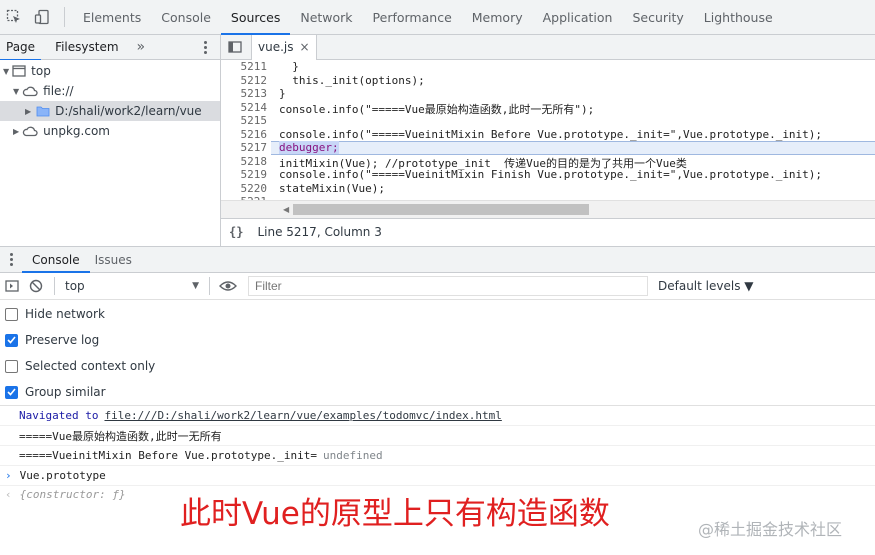 This screenshot has width=875, height=555. What do you see at coordinates (235, 47) in the screenshot?
I see `toggle-navigator-icon` at bounding box center [235, 47].